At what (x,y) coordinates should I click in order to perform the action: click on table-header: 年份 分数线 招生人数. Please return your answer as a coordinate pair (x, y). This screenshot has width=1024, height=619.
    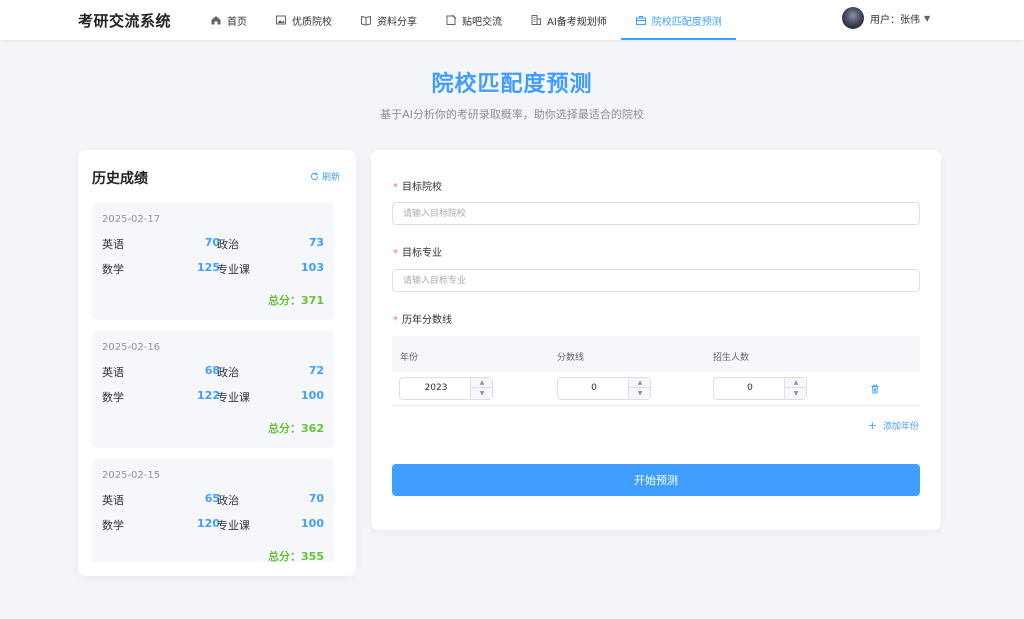
    Looking at the image, I should click on (656, 354).